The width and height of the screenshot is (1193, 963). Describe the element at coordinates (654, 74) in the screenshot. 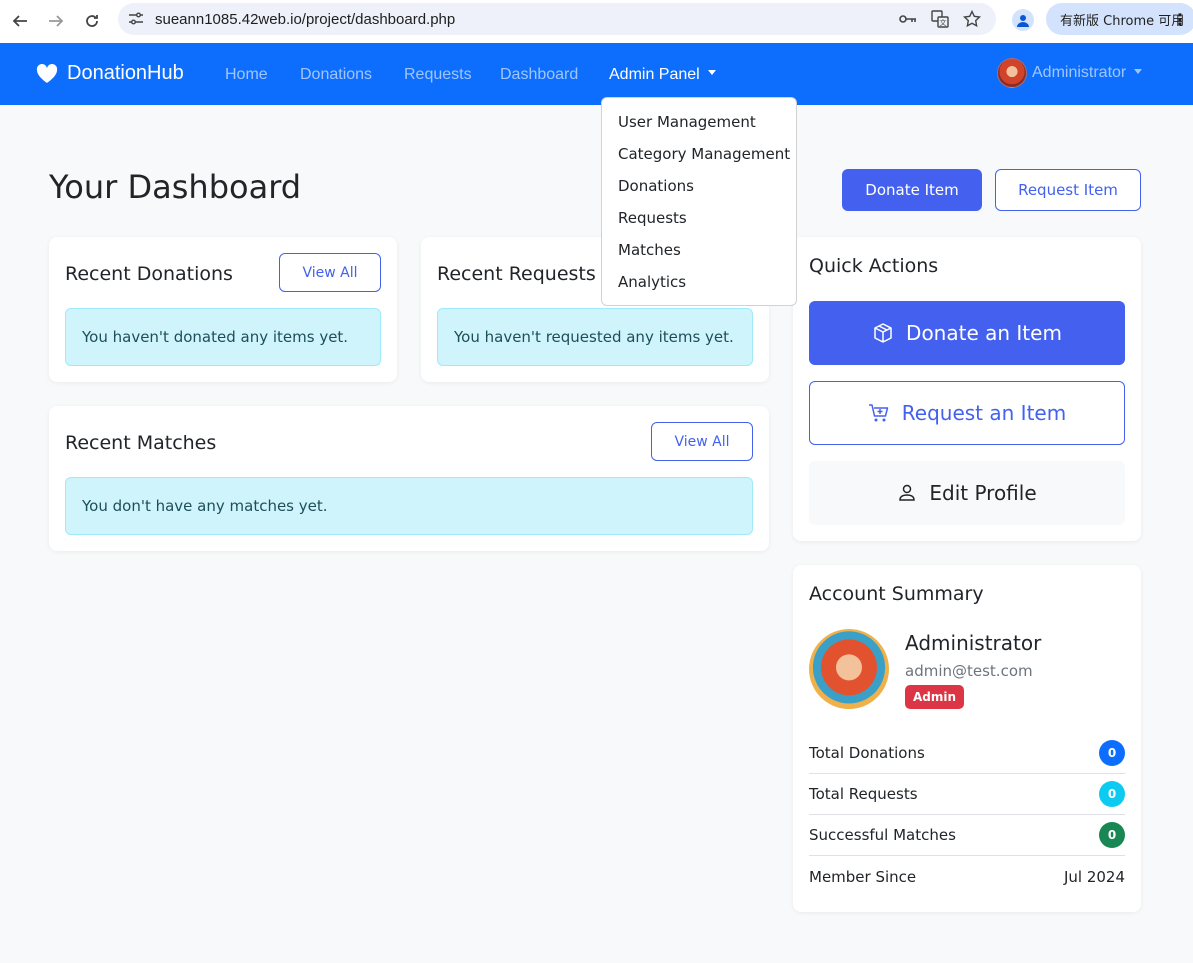

I see `admin-panel-label: Admin Panel` at that location.